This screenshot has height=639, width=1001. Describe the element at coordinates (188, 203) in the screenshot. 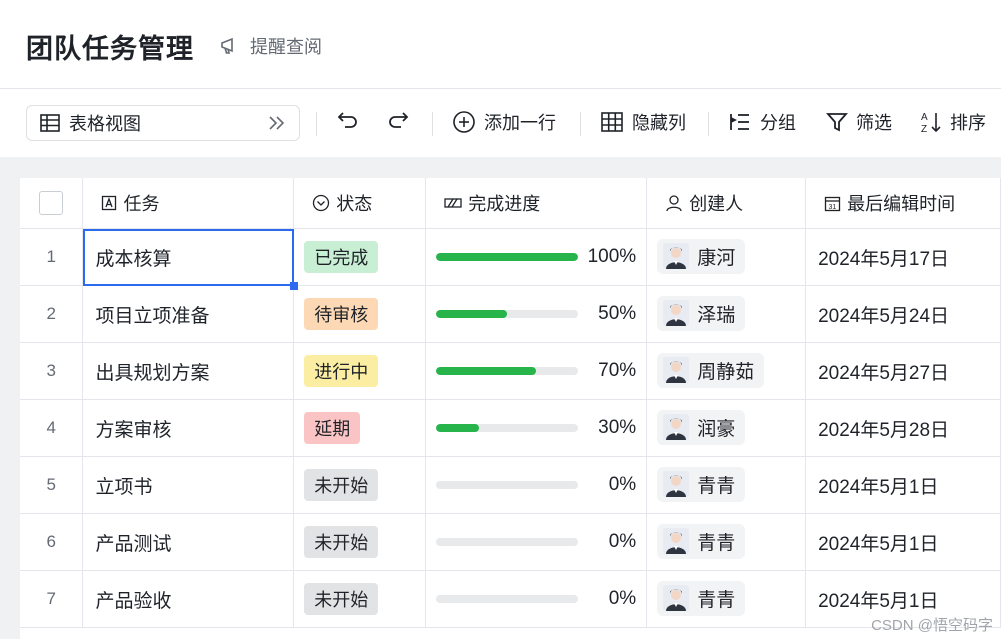

I see `column-header-task: 任务` at that location.